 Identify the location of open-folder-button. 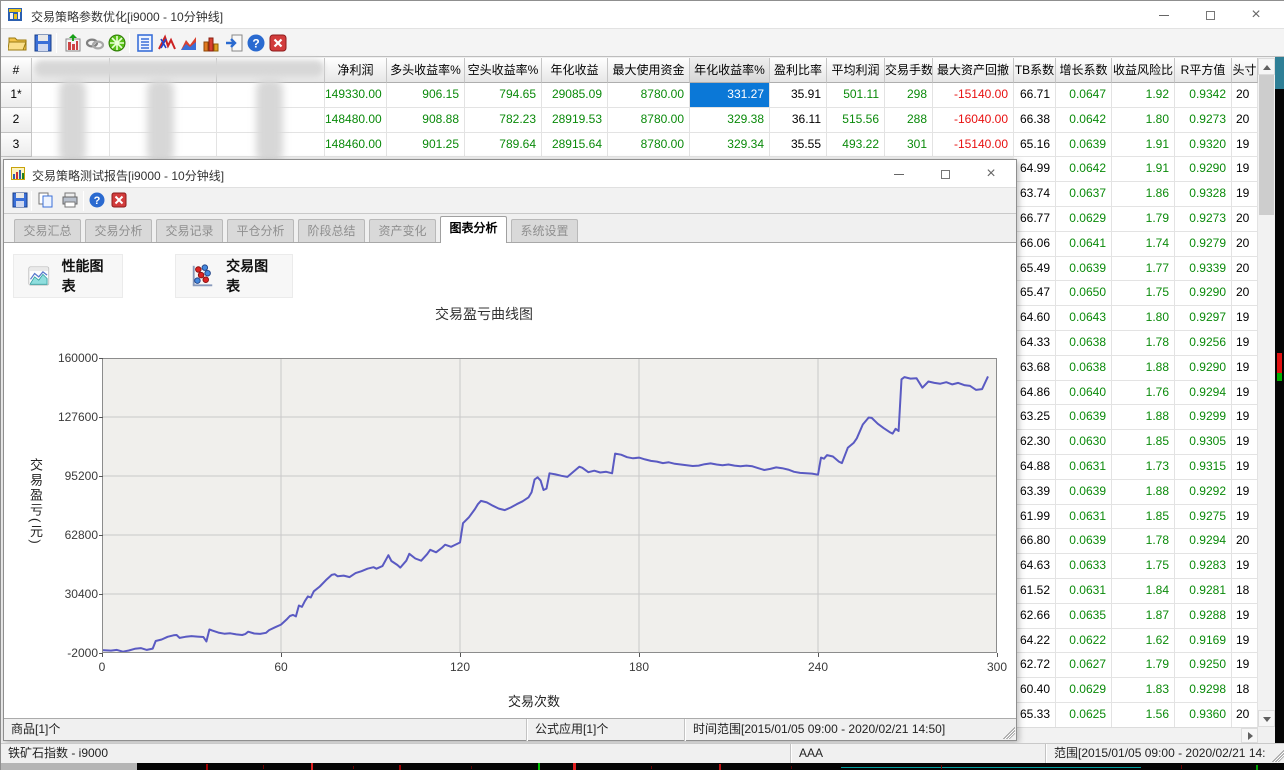
(17, 43).